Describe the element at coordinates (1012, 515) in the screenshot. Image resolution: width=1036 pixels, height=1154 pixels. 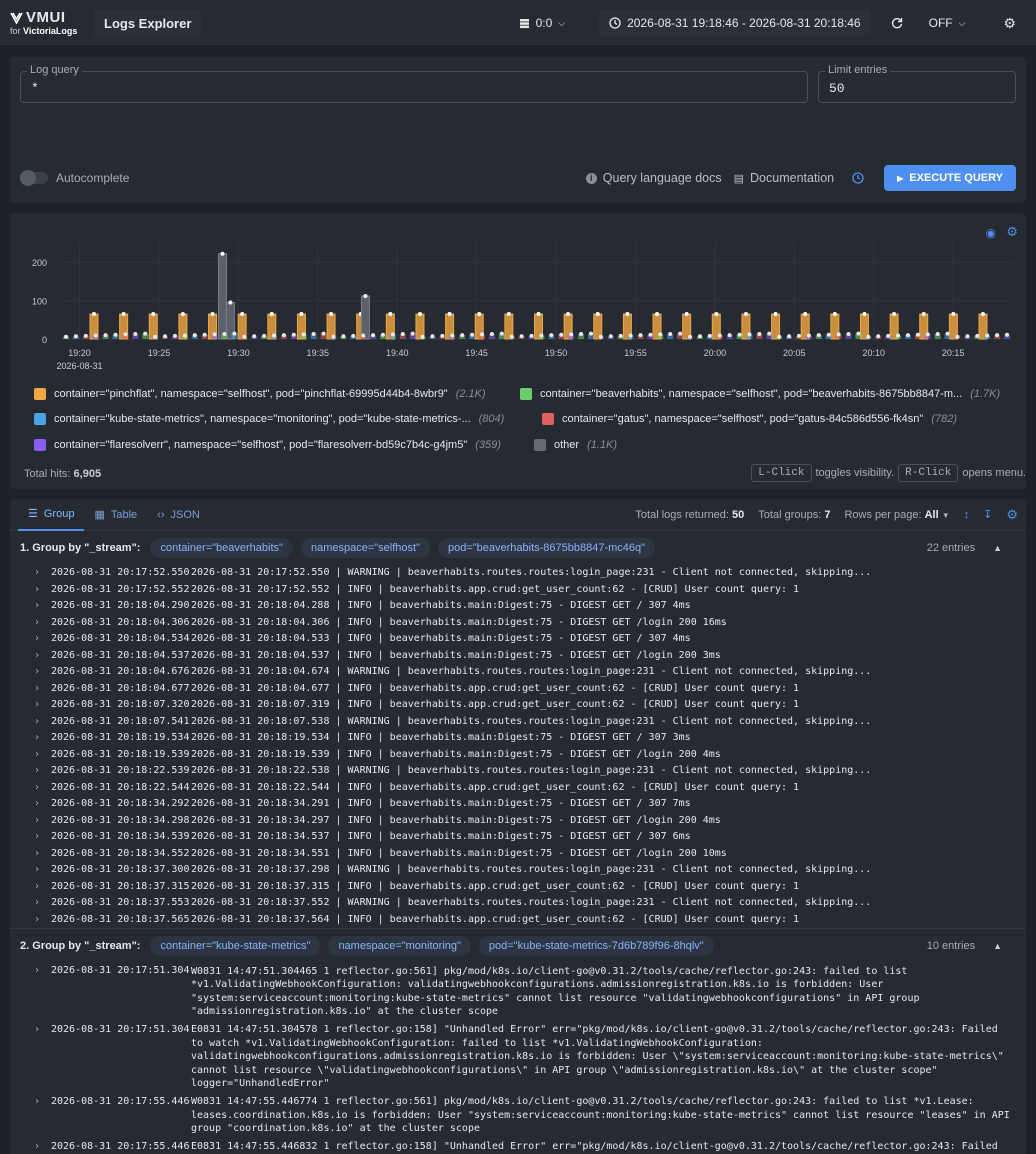
I see `logs-settings-icon: ⚙` at that location.